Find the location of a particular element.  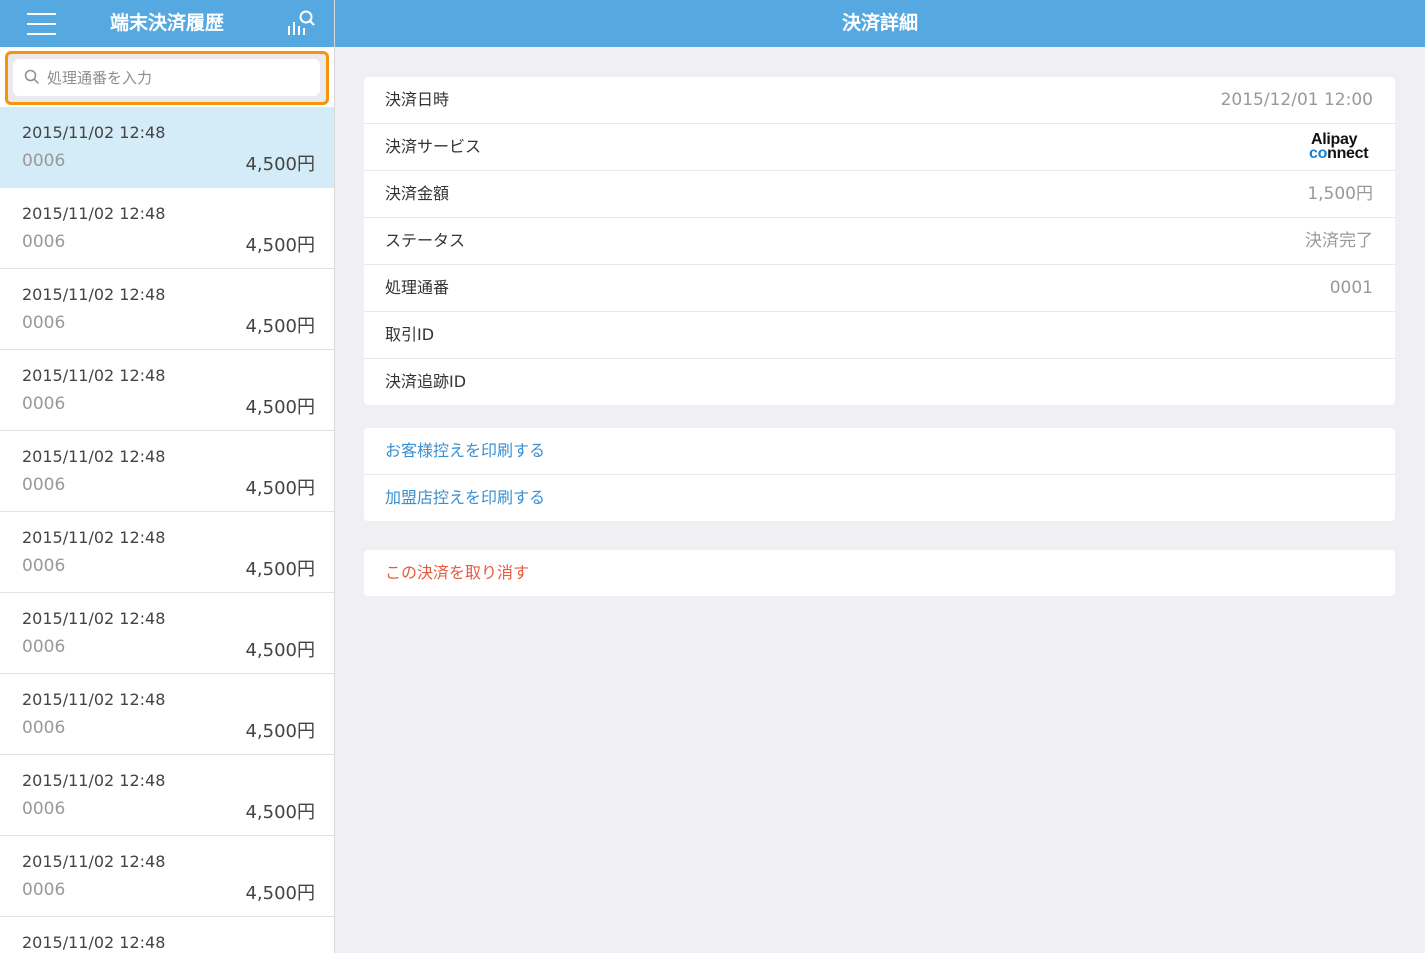

cancel-payment-label: この決済を取り消す is located at coordinates (457, 572).